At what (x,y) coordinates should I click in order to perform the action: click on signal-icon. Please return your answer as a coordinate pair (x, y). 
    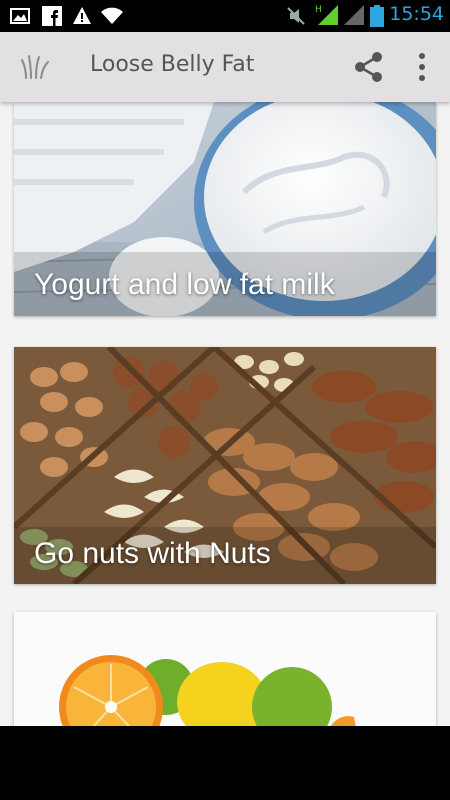
    Looking at the image, I should click on (354, 15).